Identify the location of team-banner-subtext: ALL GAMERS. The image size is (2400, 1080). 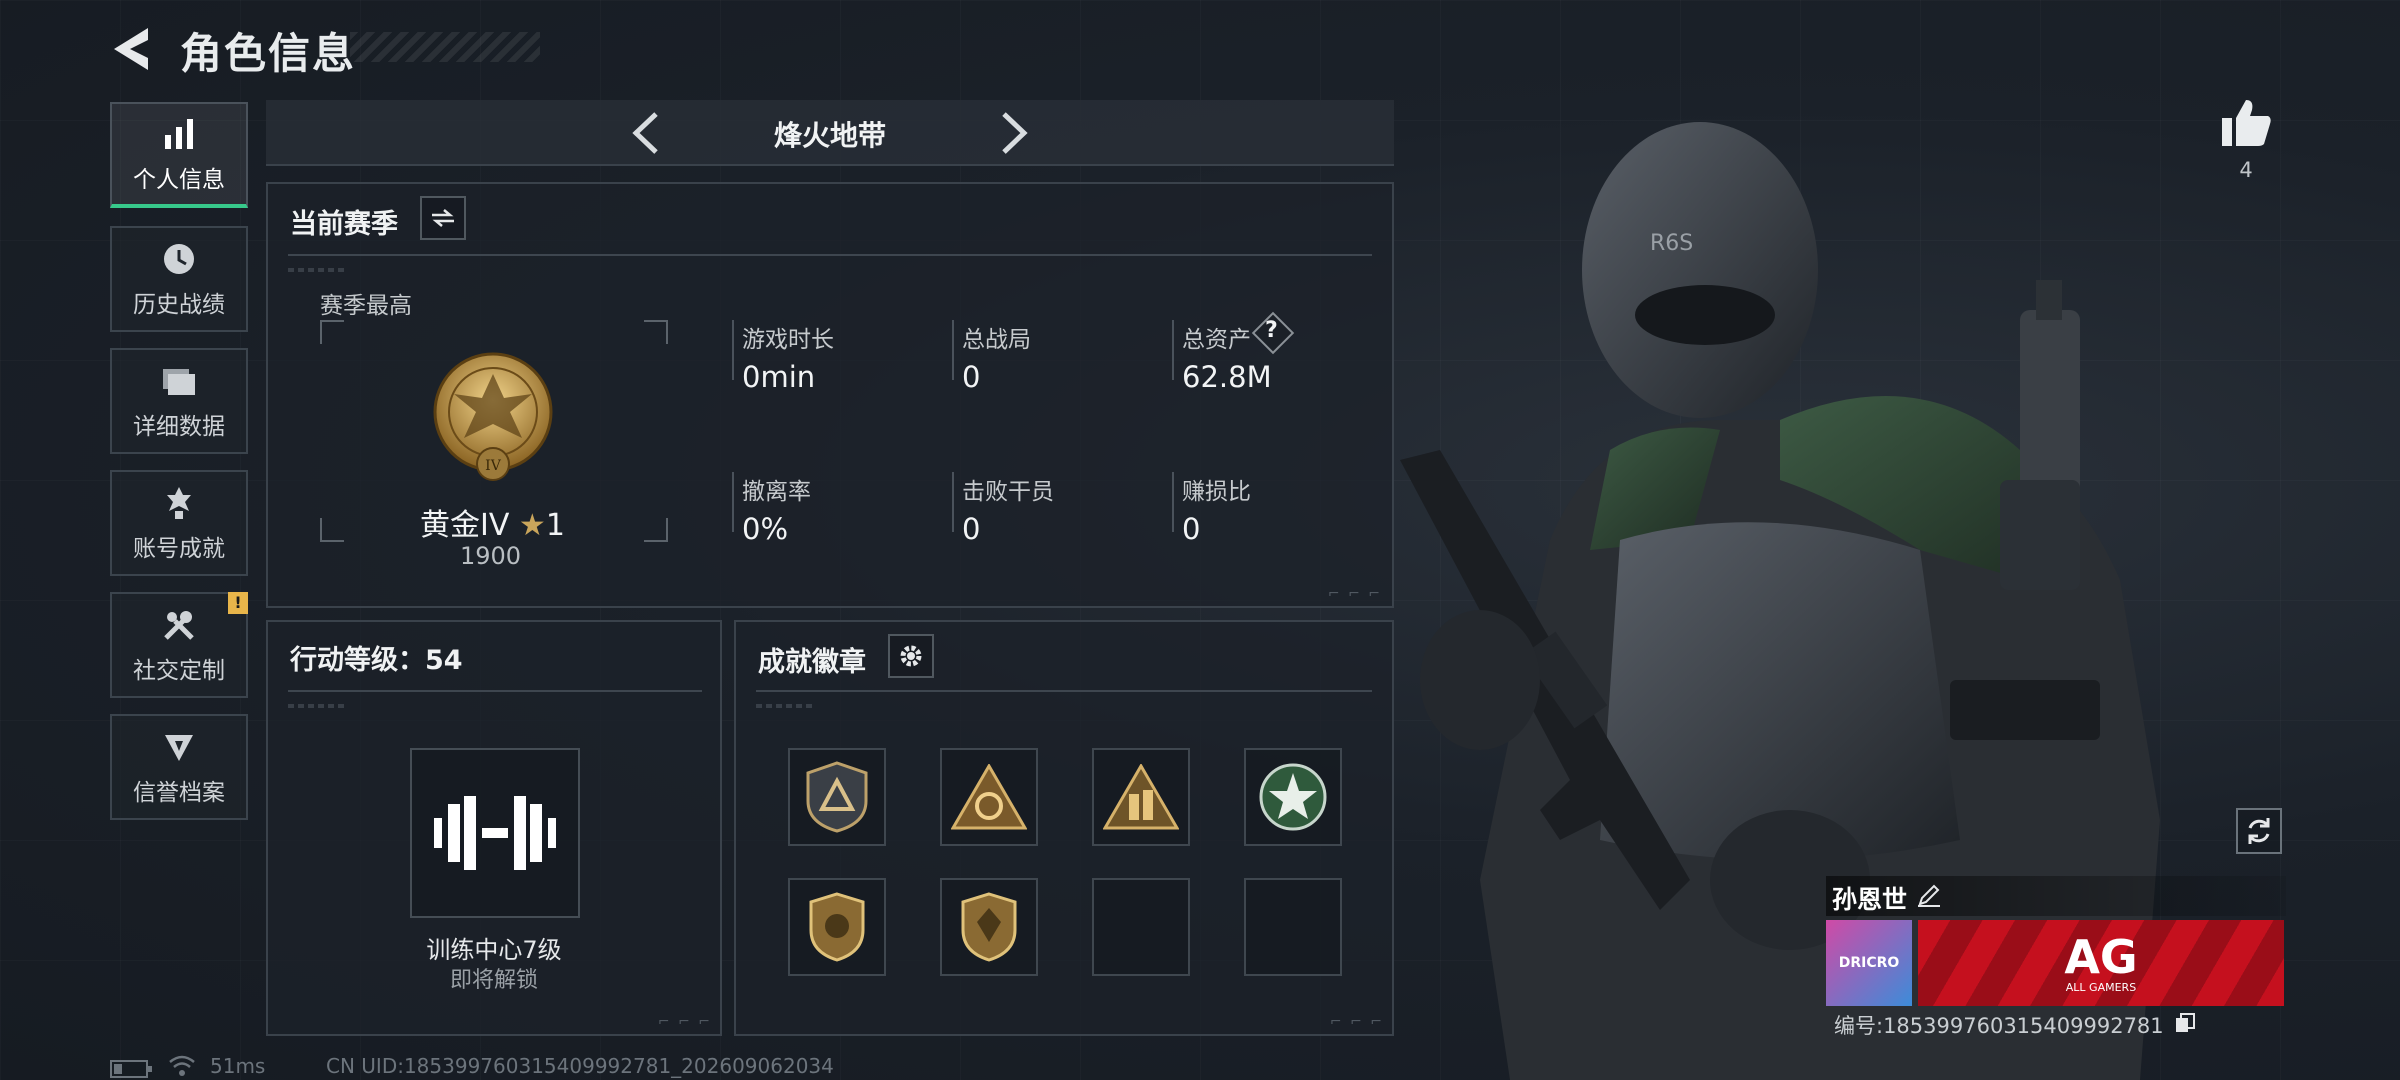
(2101, 987).